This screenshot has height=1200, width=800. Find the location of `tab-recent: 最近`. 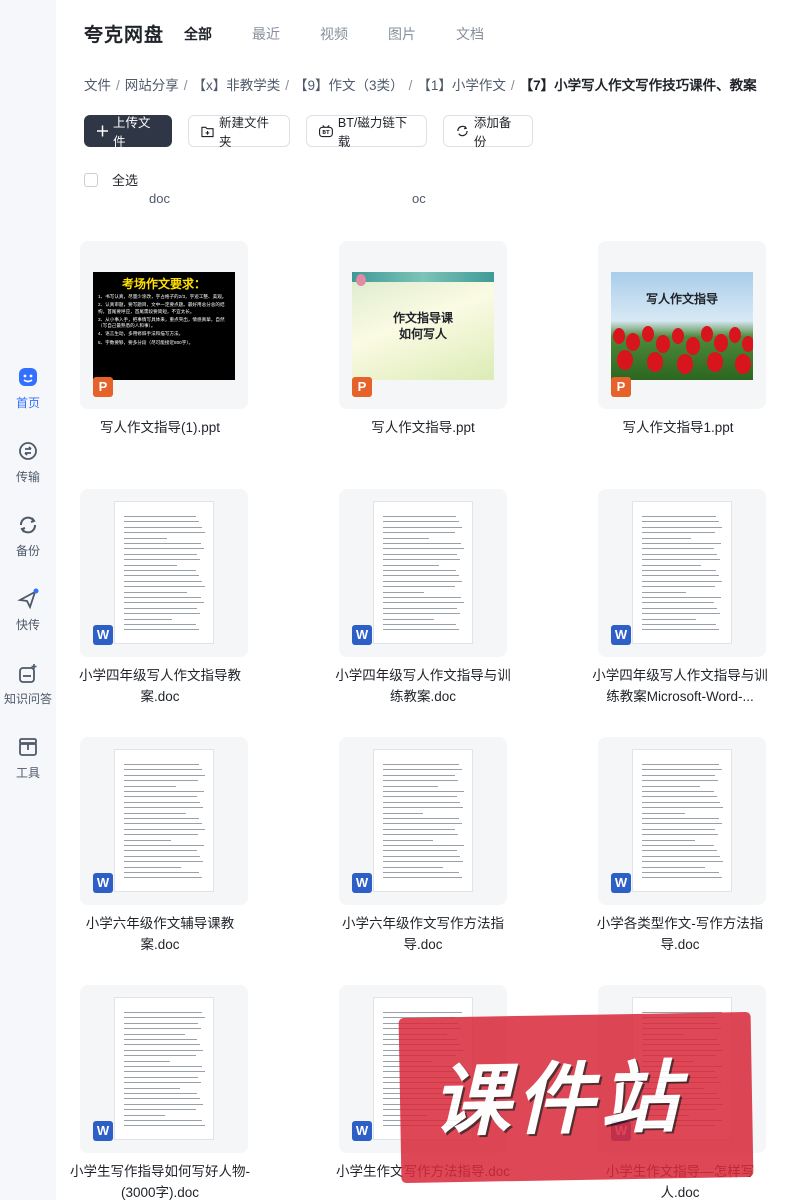

tab-recent: 最近 is located at coordinates (286, 34).